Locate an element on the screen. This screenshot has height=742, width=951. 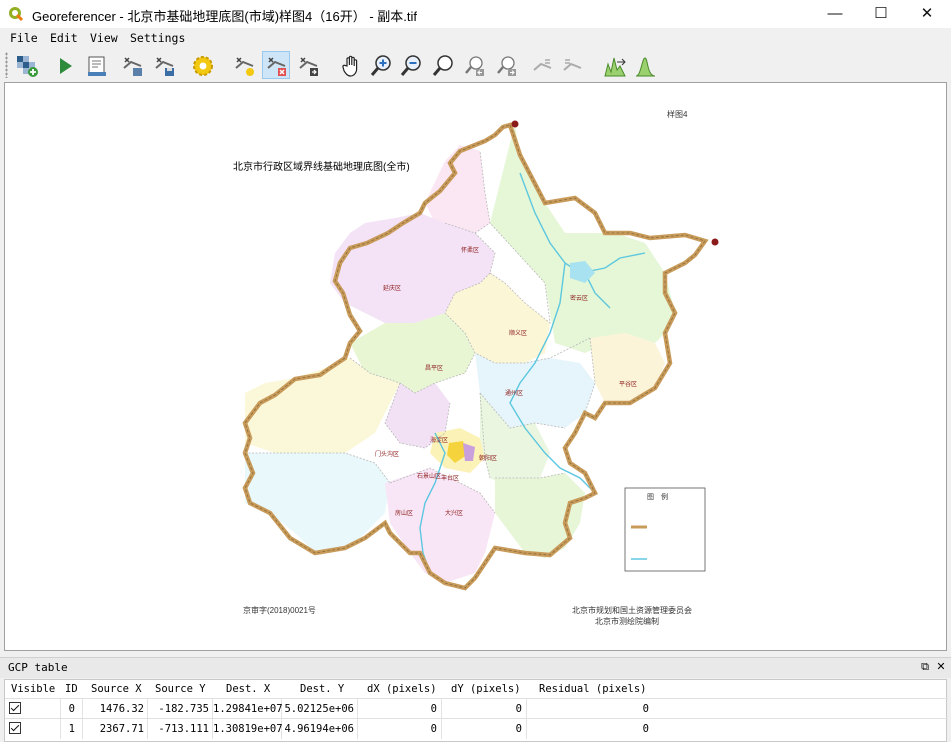
map-title: 北京市行政区域界线基础地理底图(全市) is located at coordinates (321, 167).